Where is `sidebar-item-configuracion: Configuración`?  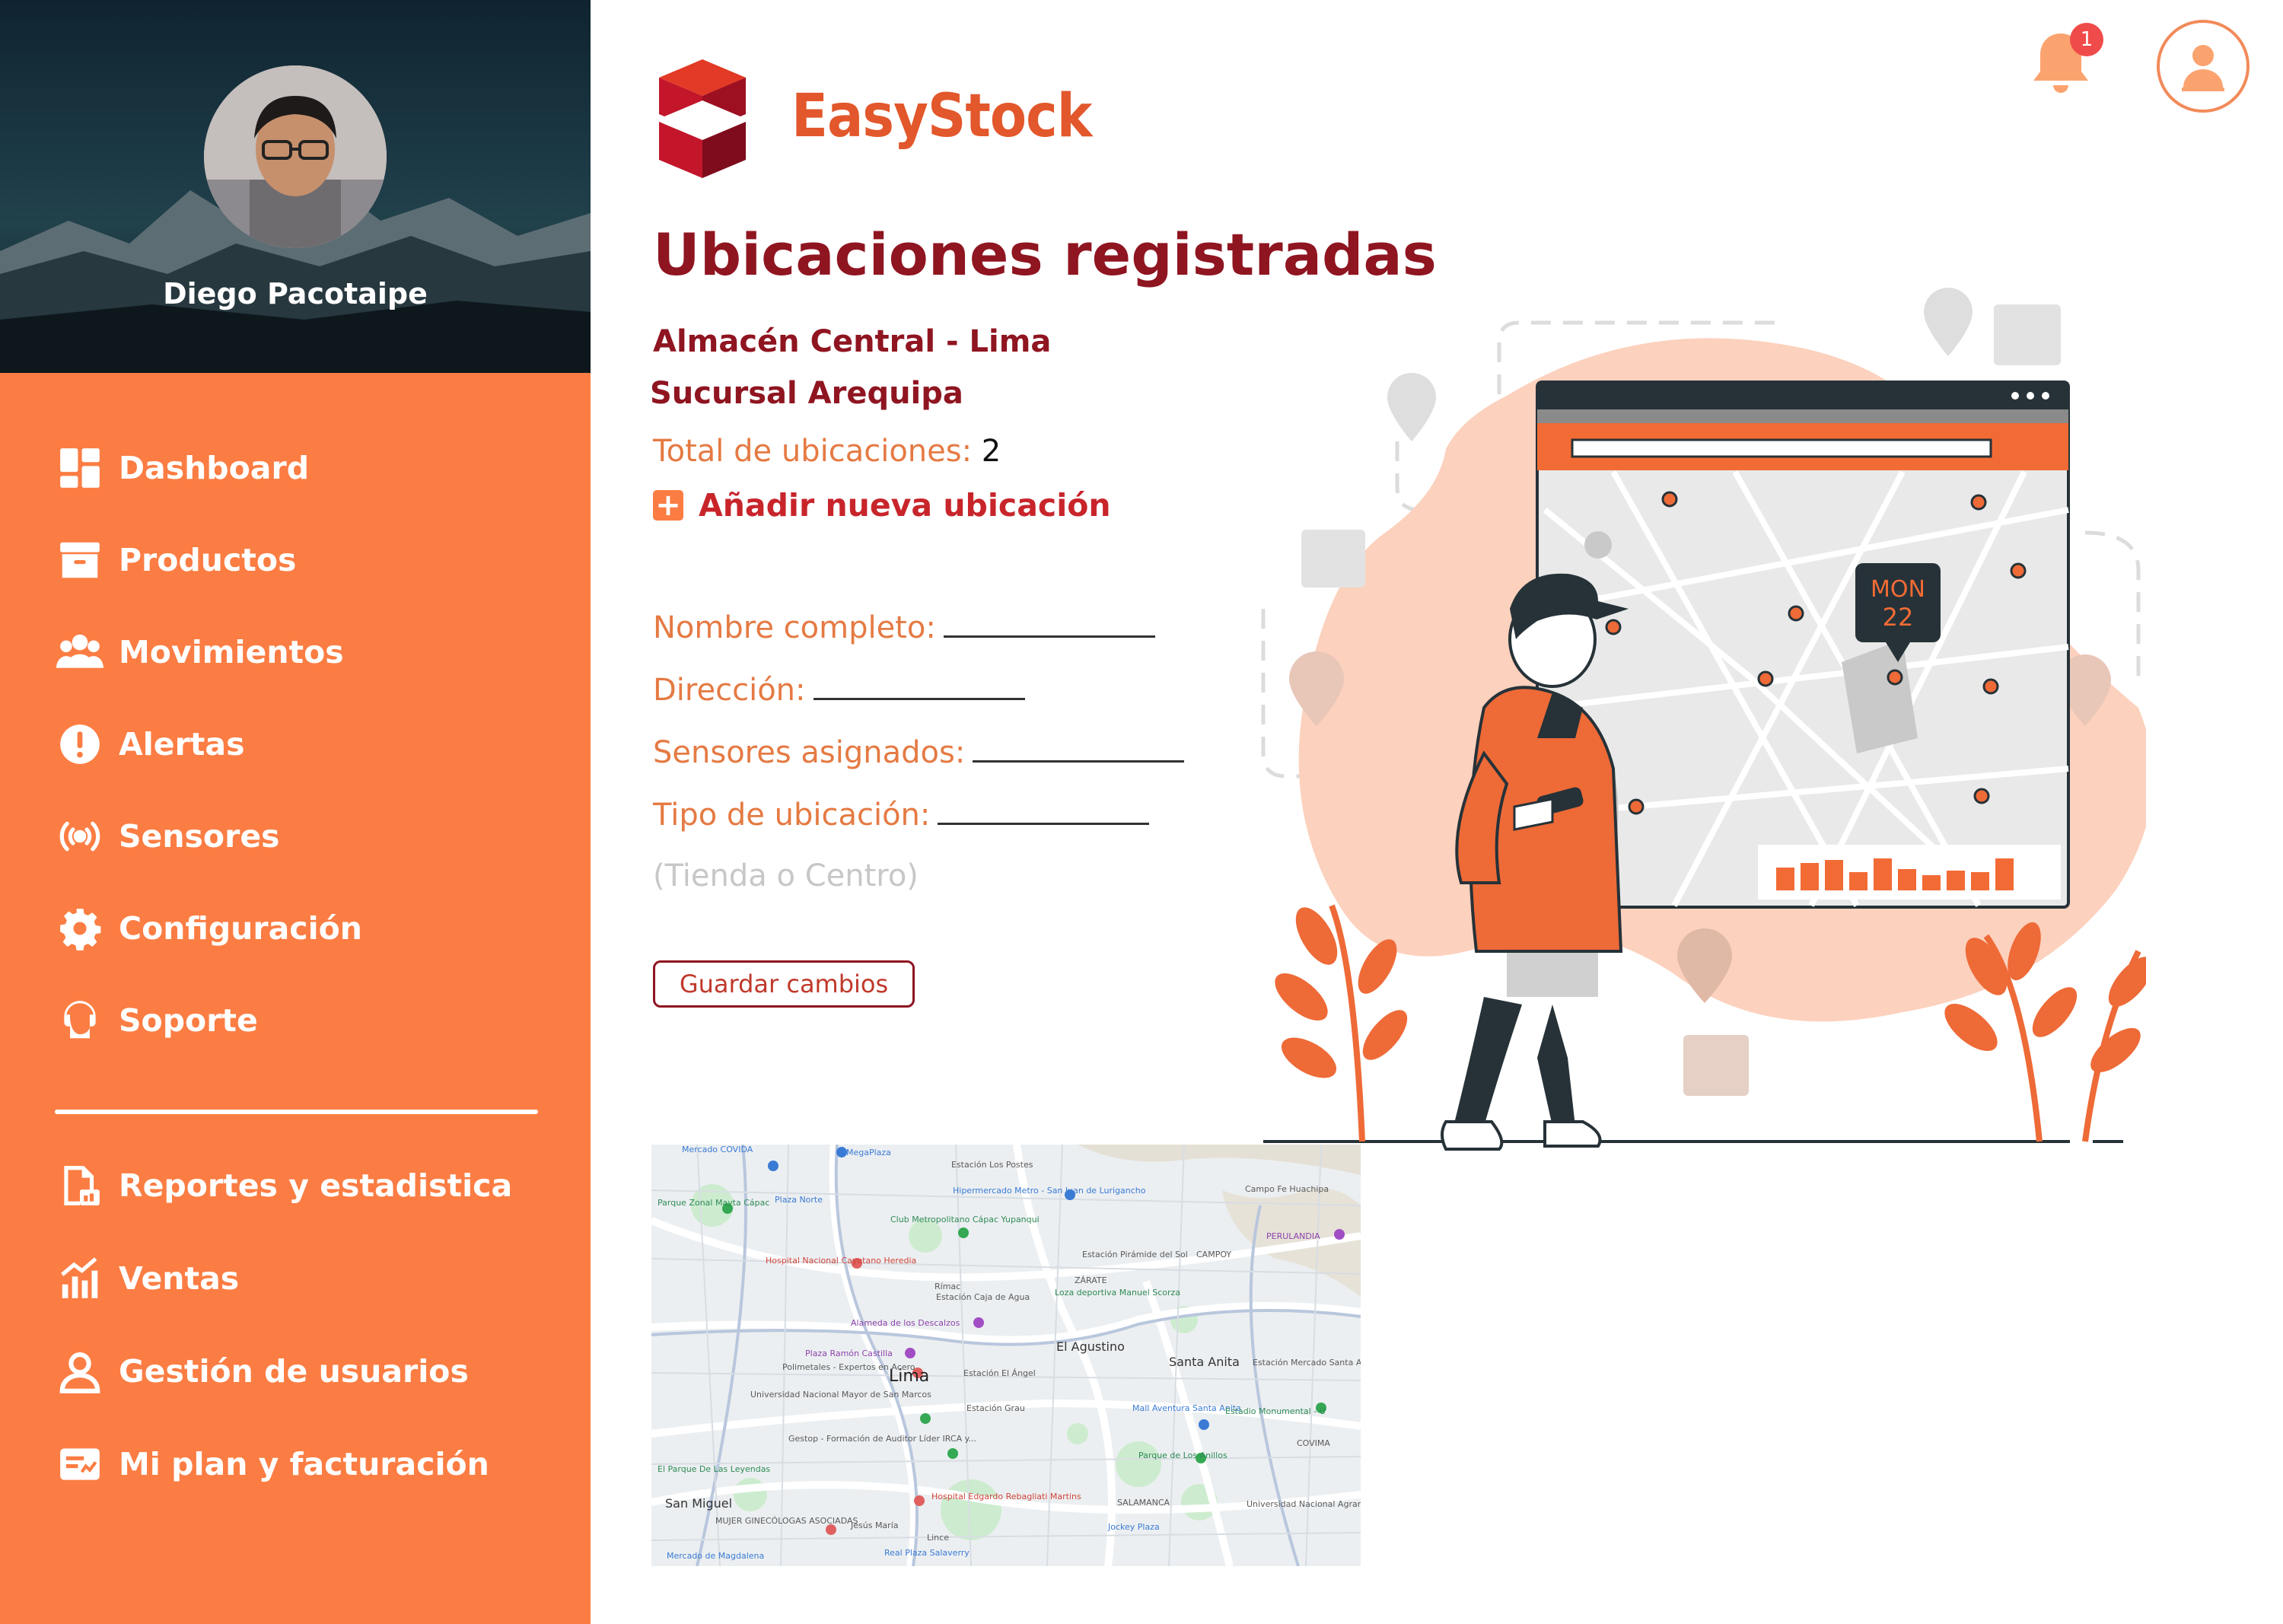 sidebar-item-configuracion: Configuración is located at coordinates (207, 928).